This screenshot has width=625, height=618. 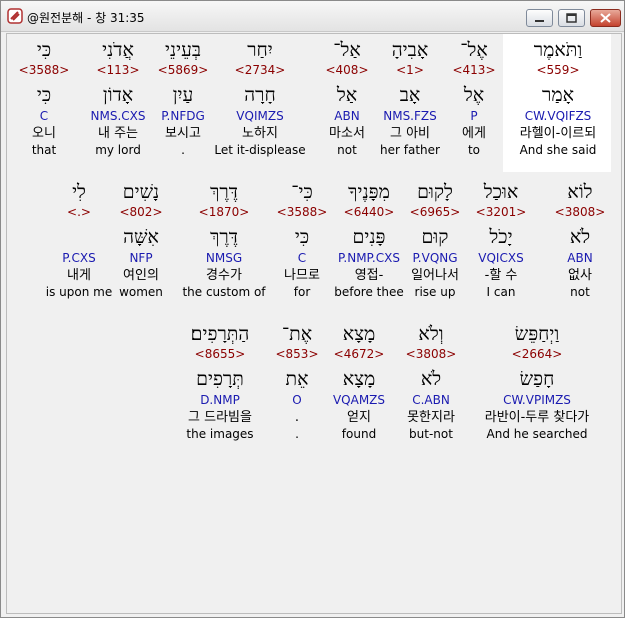 I want to click on lemma-word: חָפַשׂ, so click(x=537, y=379).